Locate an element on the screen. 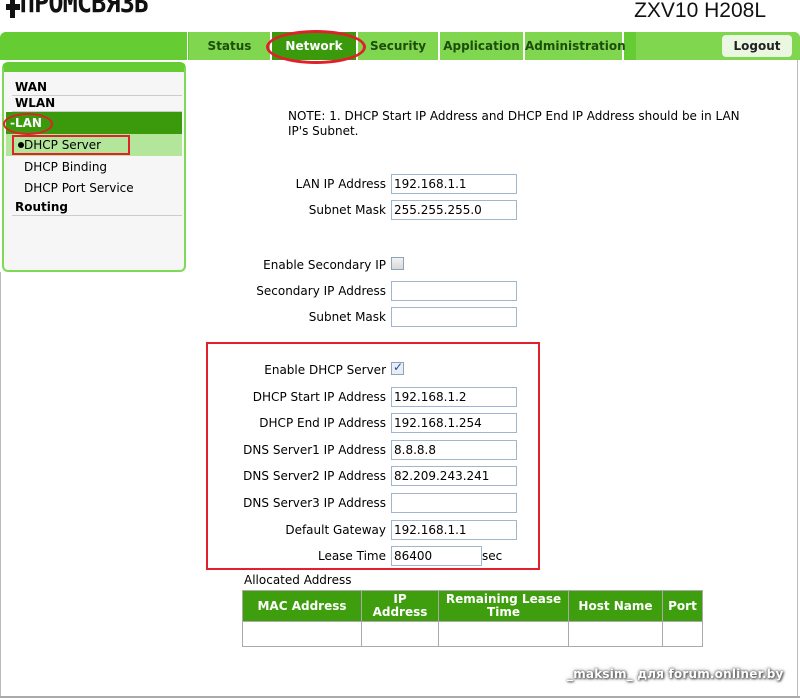 The image size is (800, 698). dns3-label: DNS Server3 IP Address is located at coordinates (314, 503).